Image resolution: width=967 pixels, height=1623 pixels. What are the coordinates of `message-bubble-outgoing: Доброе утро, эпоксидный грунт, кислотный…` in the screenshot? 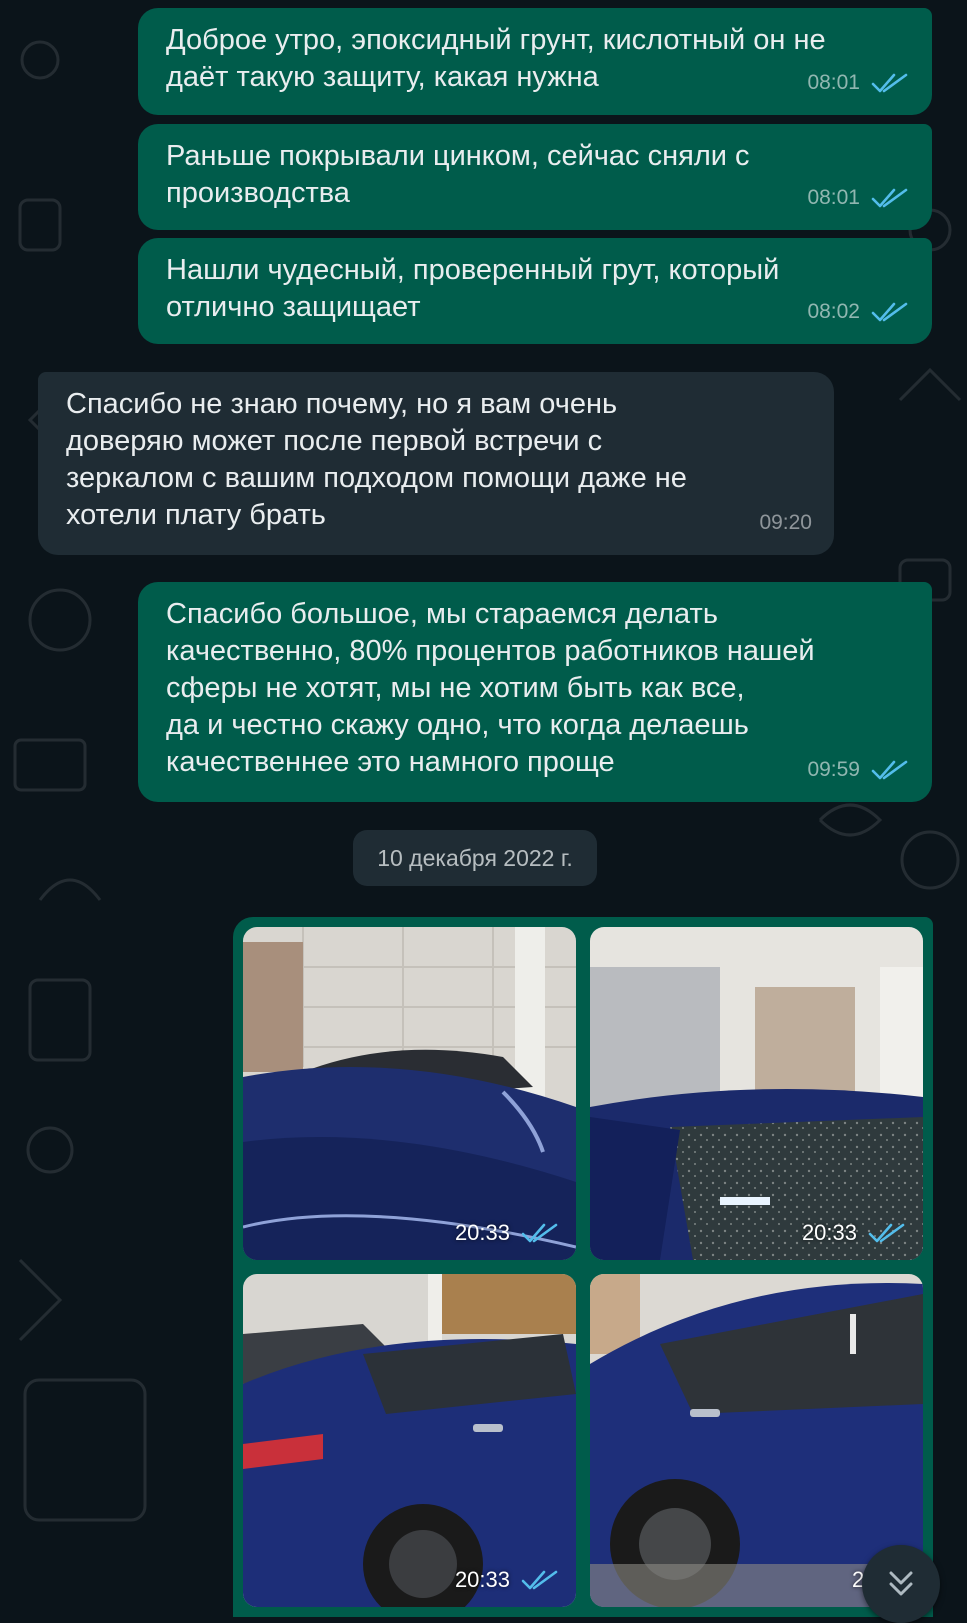 It's located at (535, 61).